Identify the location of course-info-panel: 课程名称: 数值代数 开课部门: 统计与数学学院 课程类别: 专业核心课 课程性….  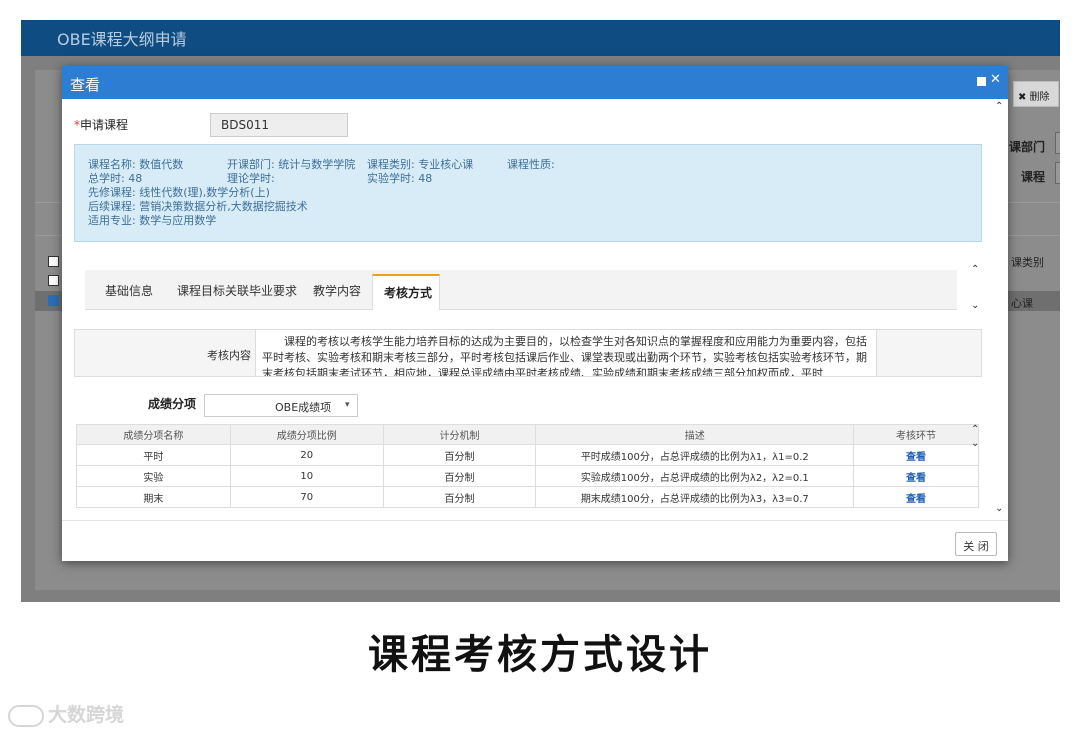
(528, 193).